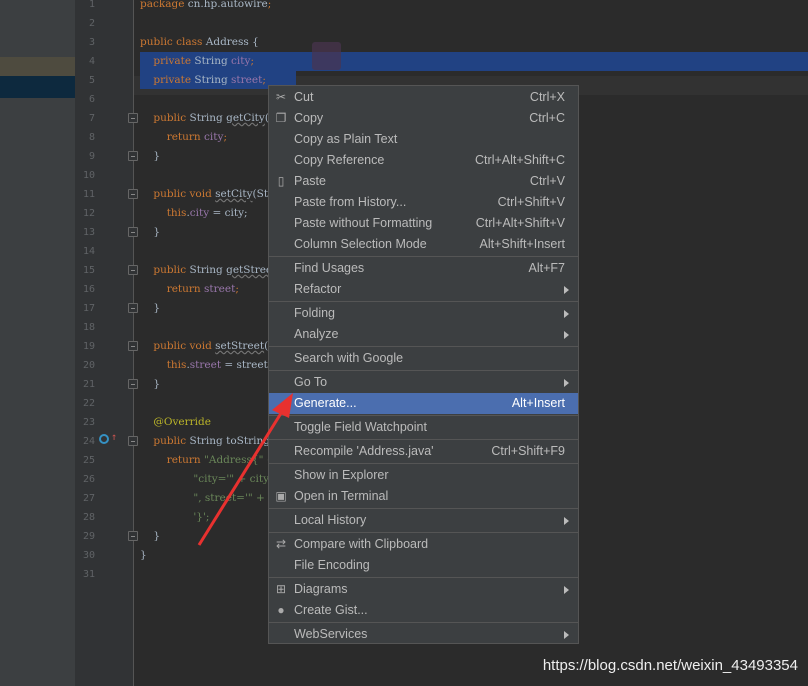  I want to click on watermark: https://blog.csdn.net/weixin_43493354, so click(670, 665).